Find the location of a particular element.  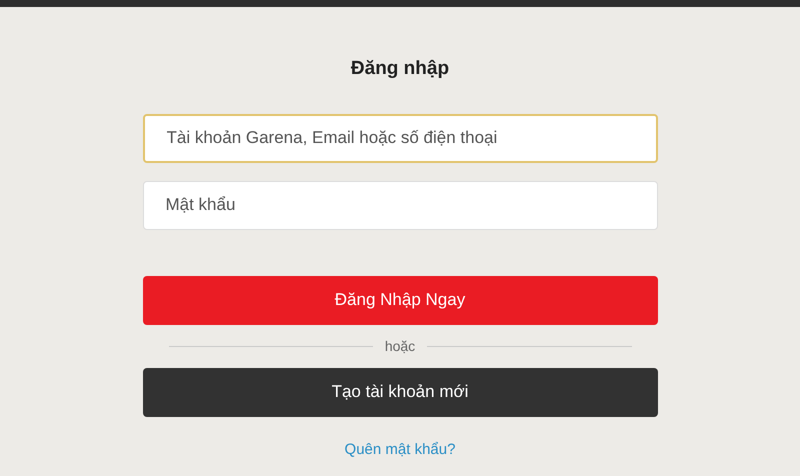

divider-text: hoặc is located at coordinates (400, 346).